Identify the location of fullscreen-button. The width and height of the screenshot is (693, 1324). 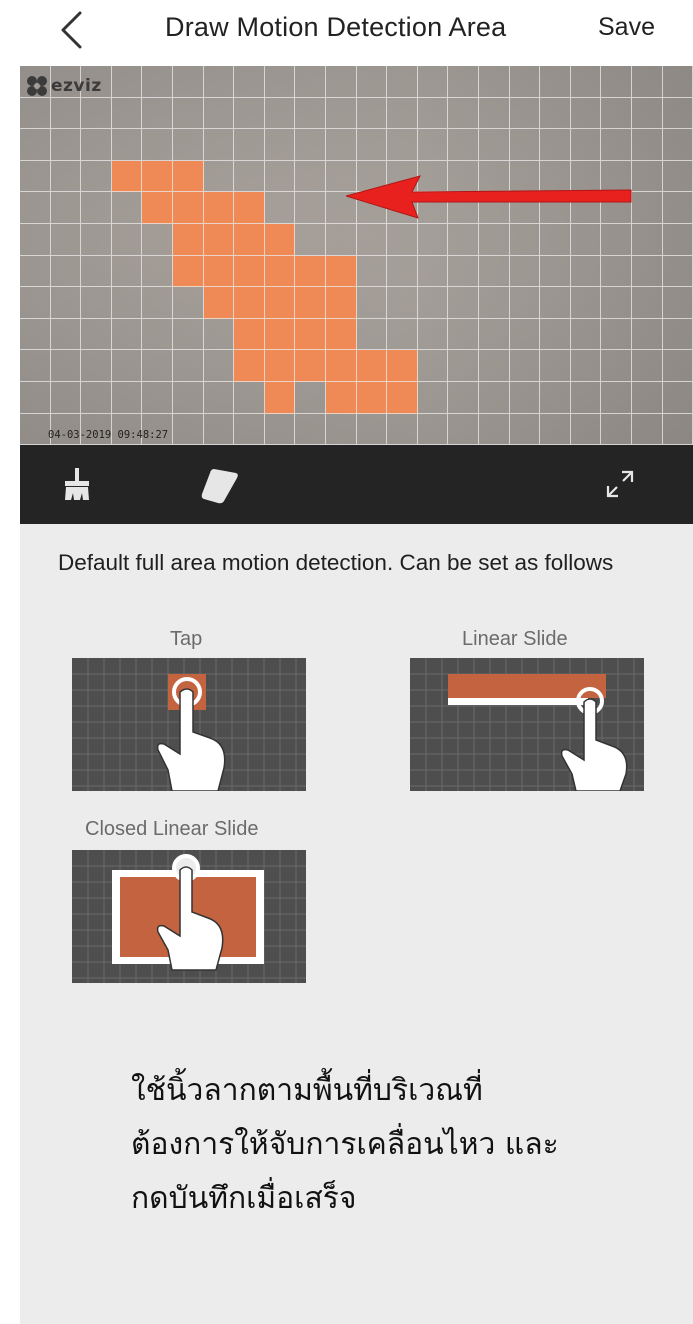
(620, 486).